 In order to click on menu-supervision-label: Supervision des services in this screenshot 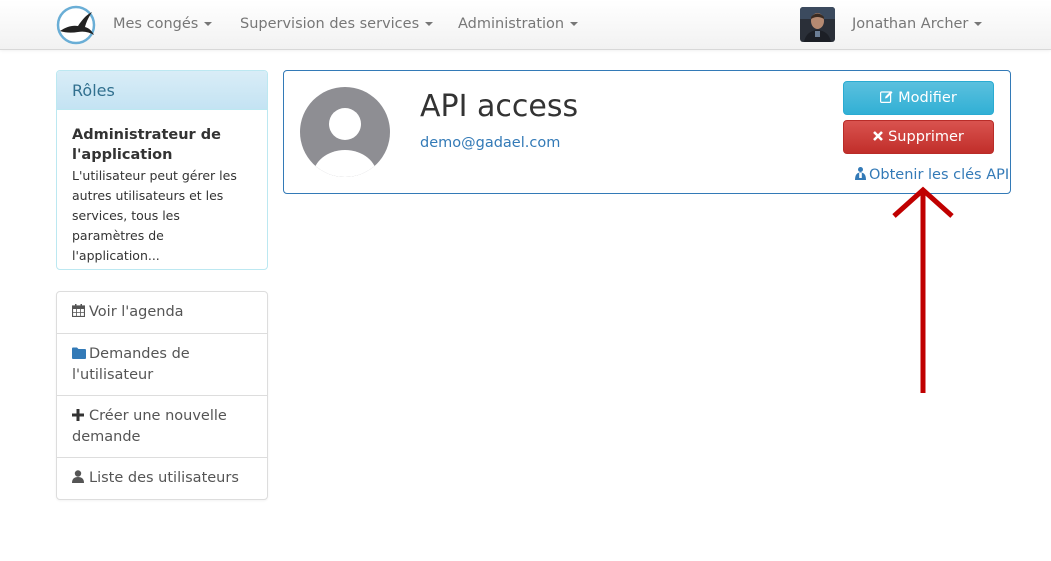, I will do `click(330, 24)`.